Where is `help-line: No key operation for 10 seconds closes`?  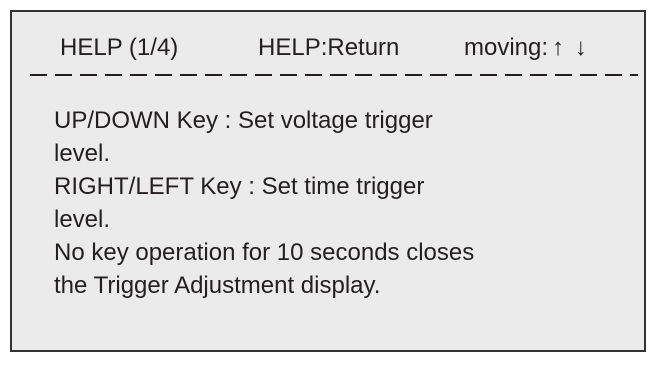 help-line: No key operation for 10 seconds closes is located at coordinates (264, 252).